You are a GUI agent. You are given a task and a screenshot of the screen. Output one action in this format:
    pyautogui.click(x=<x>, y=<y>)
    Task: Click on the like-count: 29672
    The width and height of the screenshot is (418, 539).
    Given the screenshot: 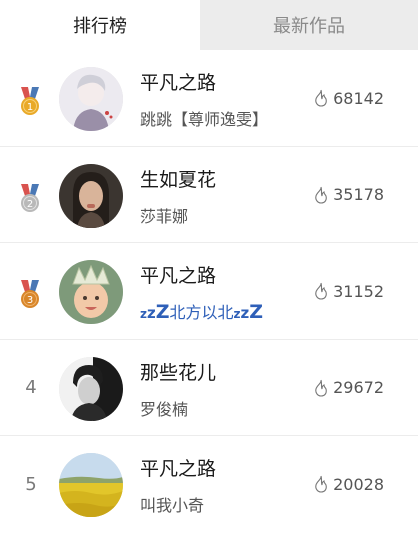 What is the action you would take?
    pyautogui.click(x=348, y=388)
    